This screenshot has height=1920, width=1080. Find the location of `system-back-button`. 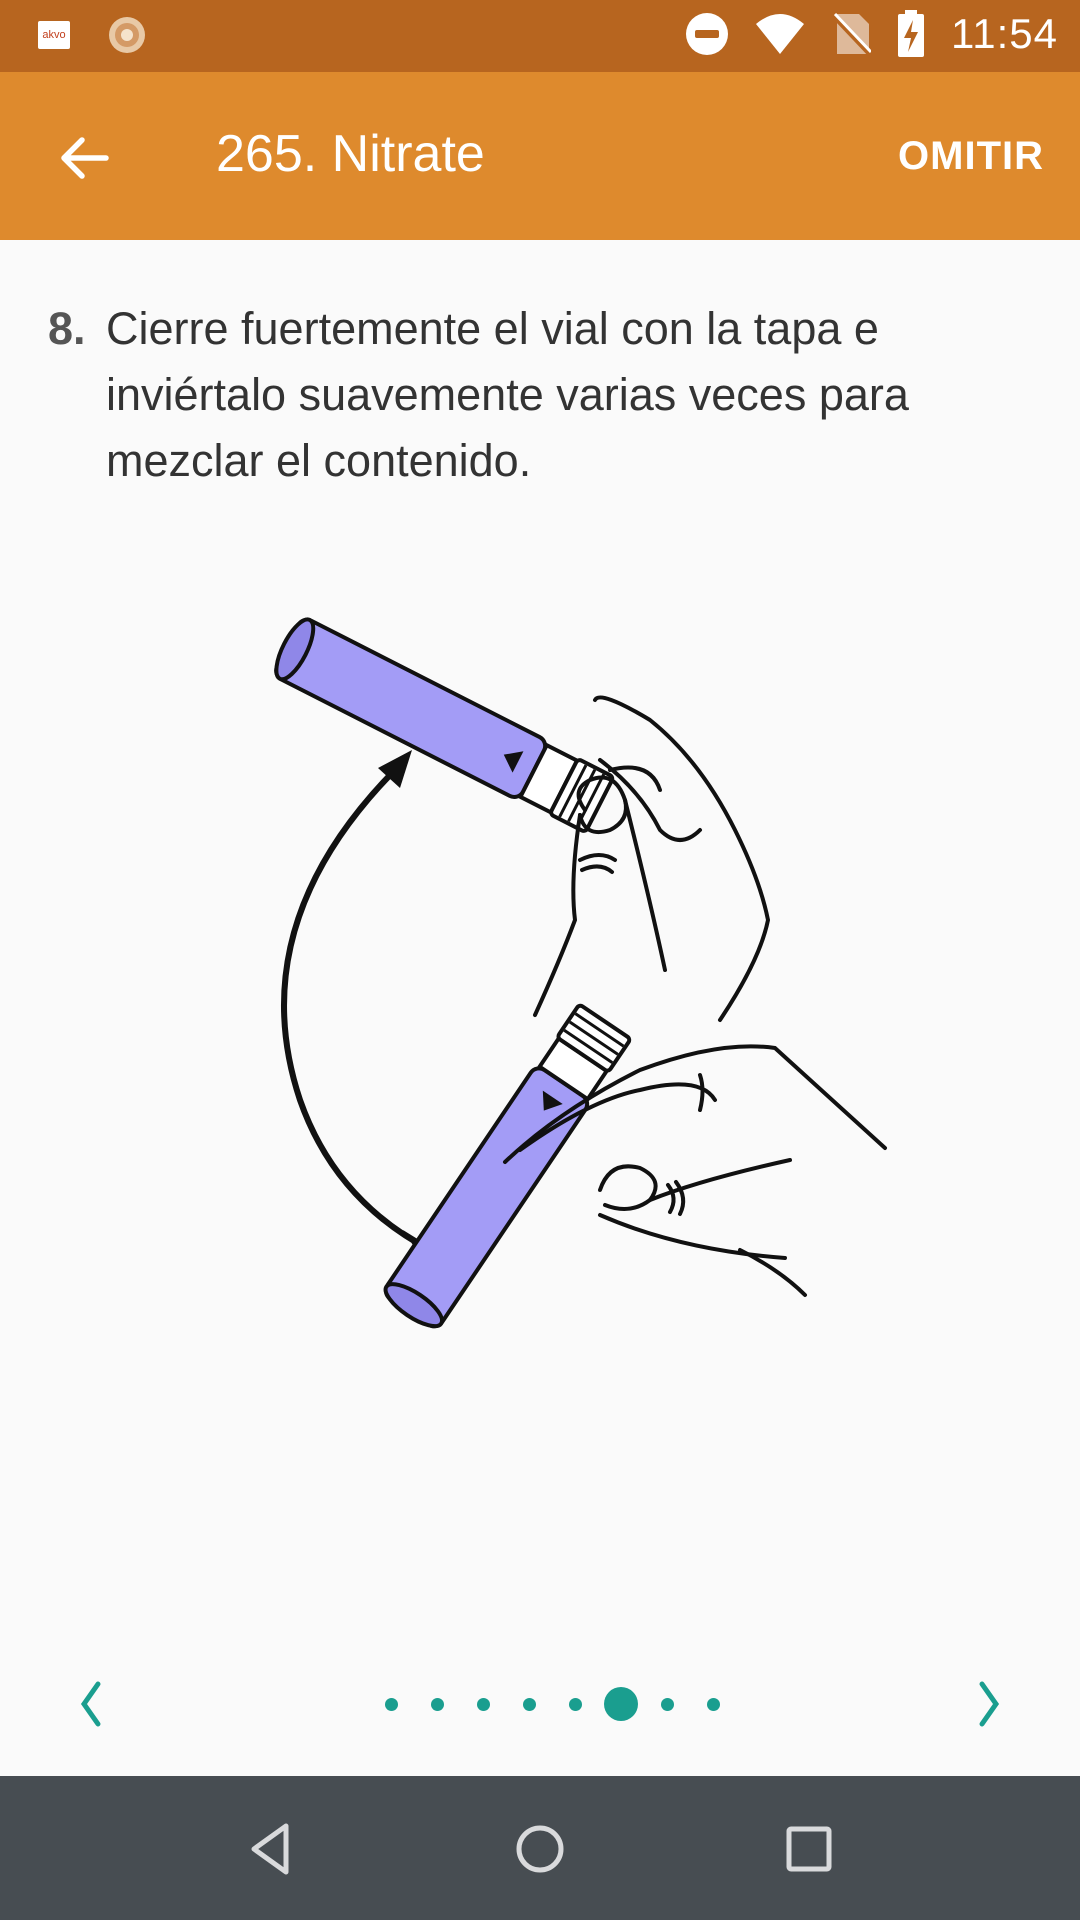

system-back-button is located at coordinates (271, 1849).